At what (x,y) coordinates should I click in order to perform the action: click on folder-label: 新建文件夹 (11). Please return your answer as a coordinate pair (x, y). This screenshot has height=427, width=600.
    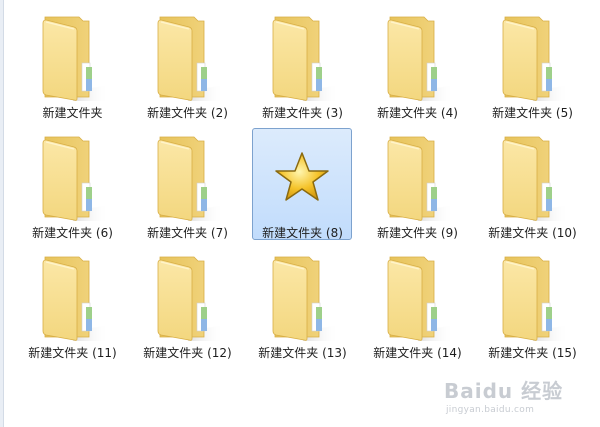
    Looking at the image, I should click on (72, 353).